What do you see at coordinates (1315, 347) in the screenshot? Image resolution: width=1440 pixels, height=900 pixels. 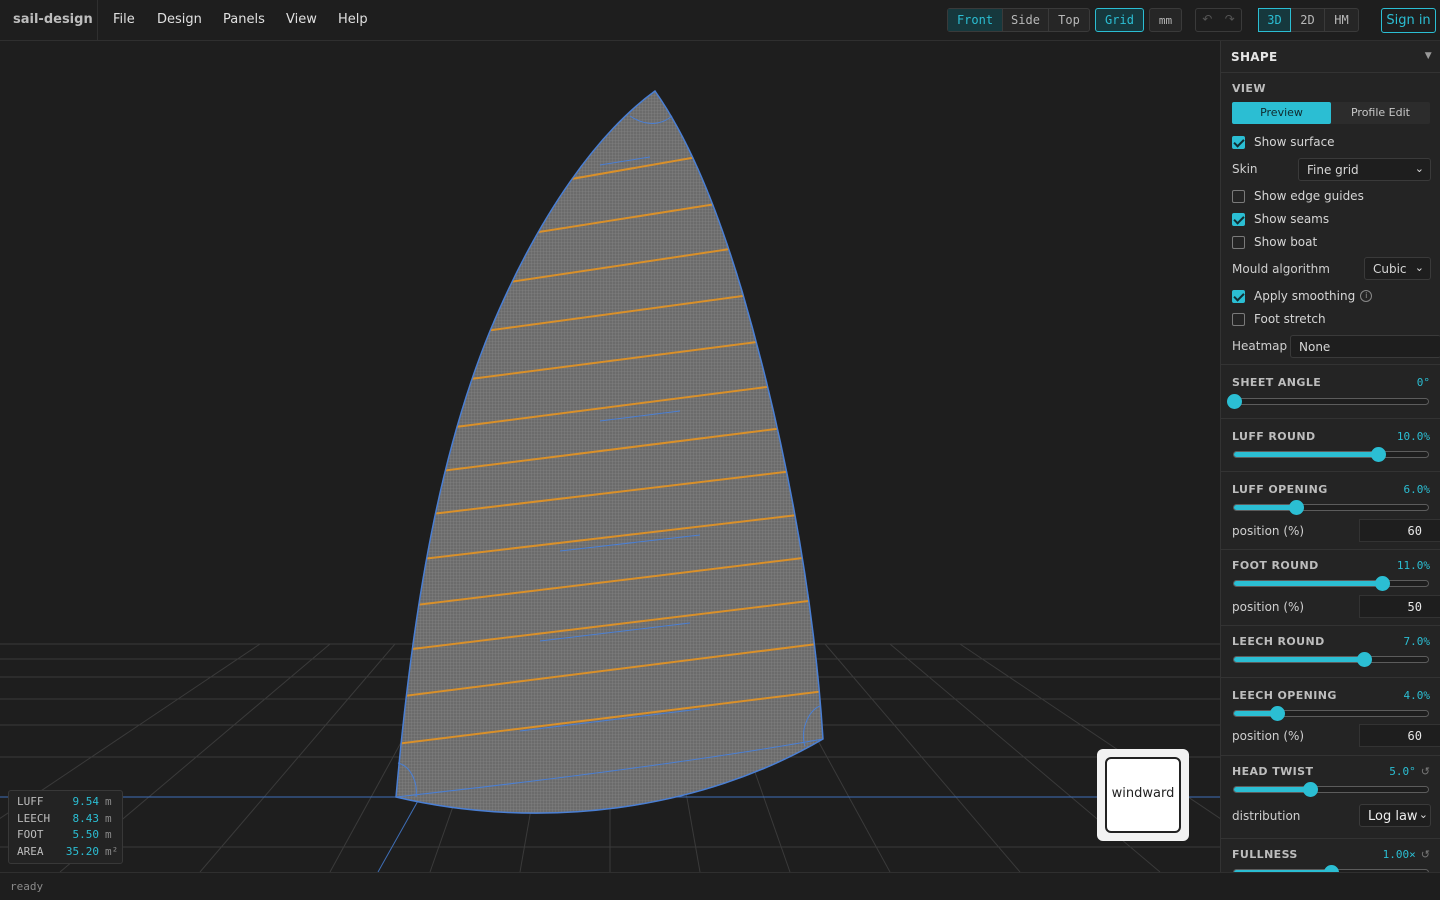 I see `heatmap-value: None` at bounding box center [1315, 347].